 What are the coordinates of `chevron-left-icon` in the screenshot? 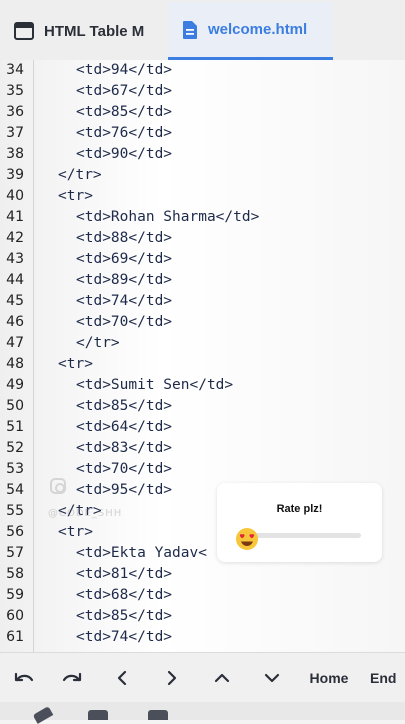 It's located at (122, 678).